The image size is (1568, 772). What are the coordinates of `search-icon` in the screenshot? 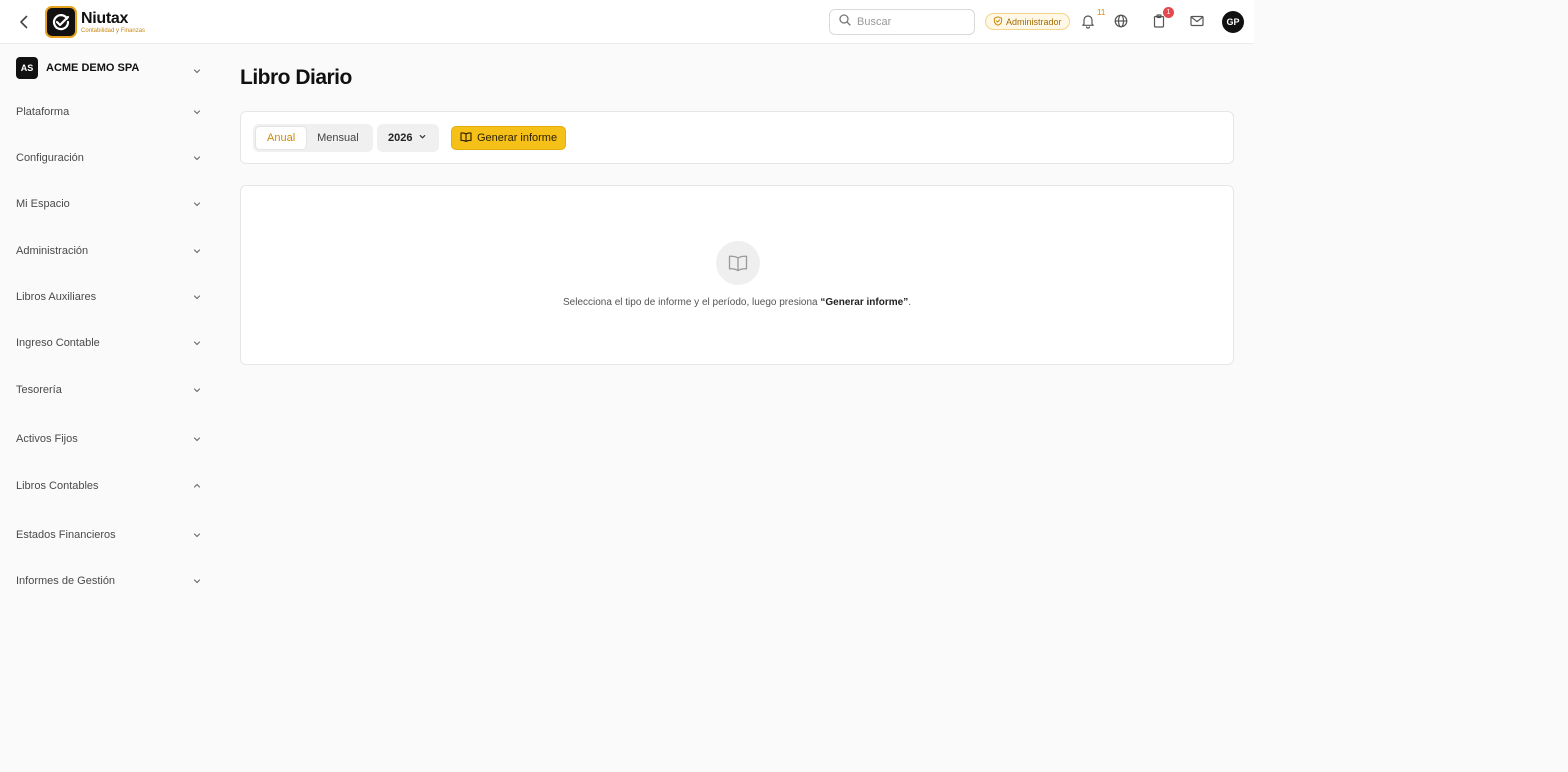 It's located at (845, 22).